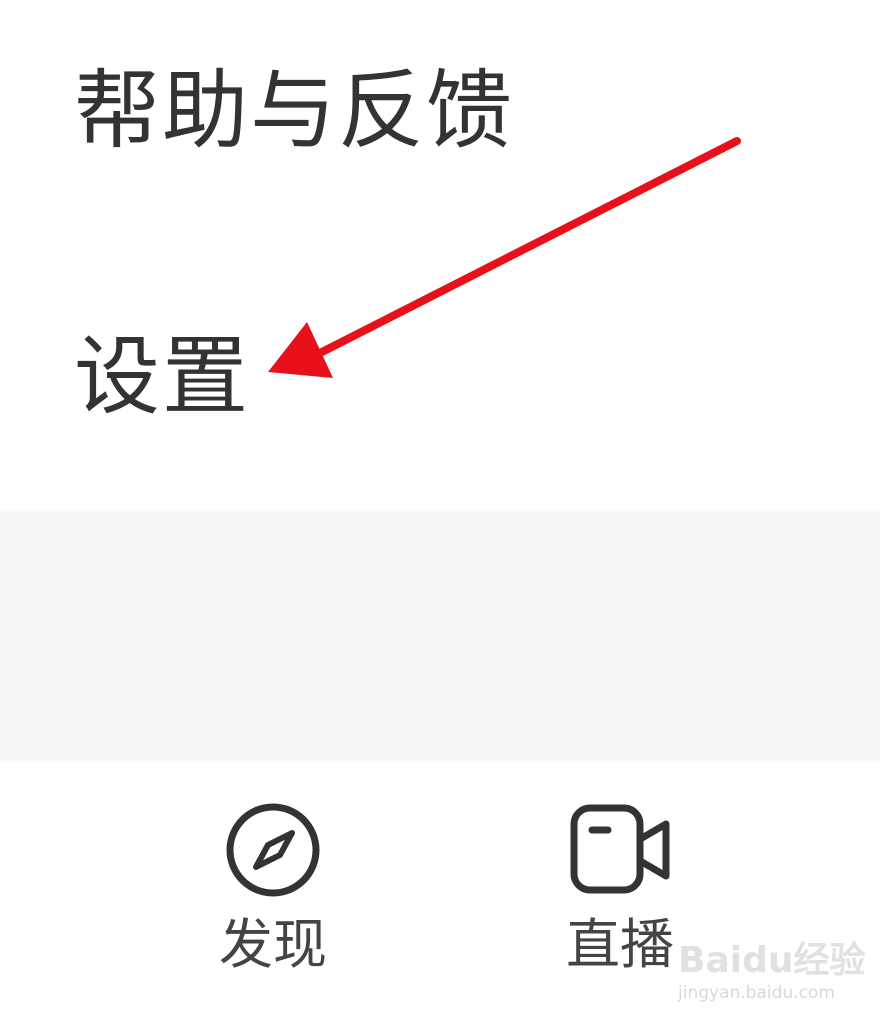 This screenshot has height=1024, width=880. Describe the element at coordinates (294, 111) in the screenshot. I see `menu-item-help-feedback: 帮助与反馈` at that location.